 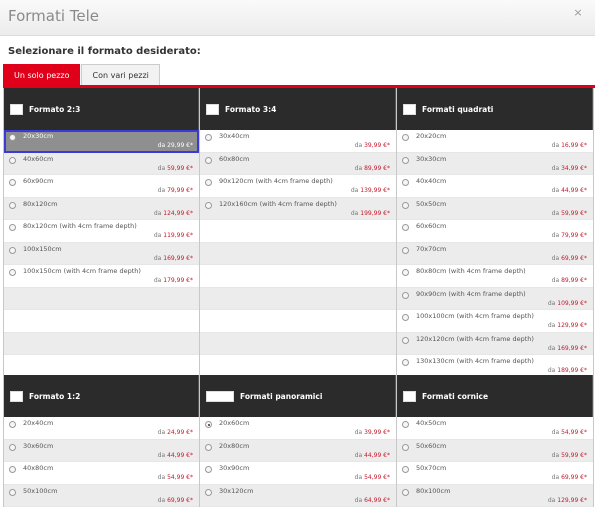 I want to click on price-amount: 39,99 €*, so click(x=377, y=432).